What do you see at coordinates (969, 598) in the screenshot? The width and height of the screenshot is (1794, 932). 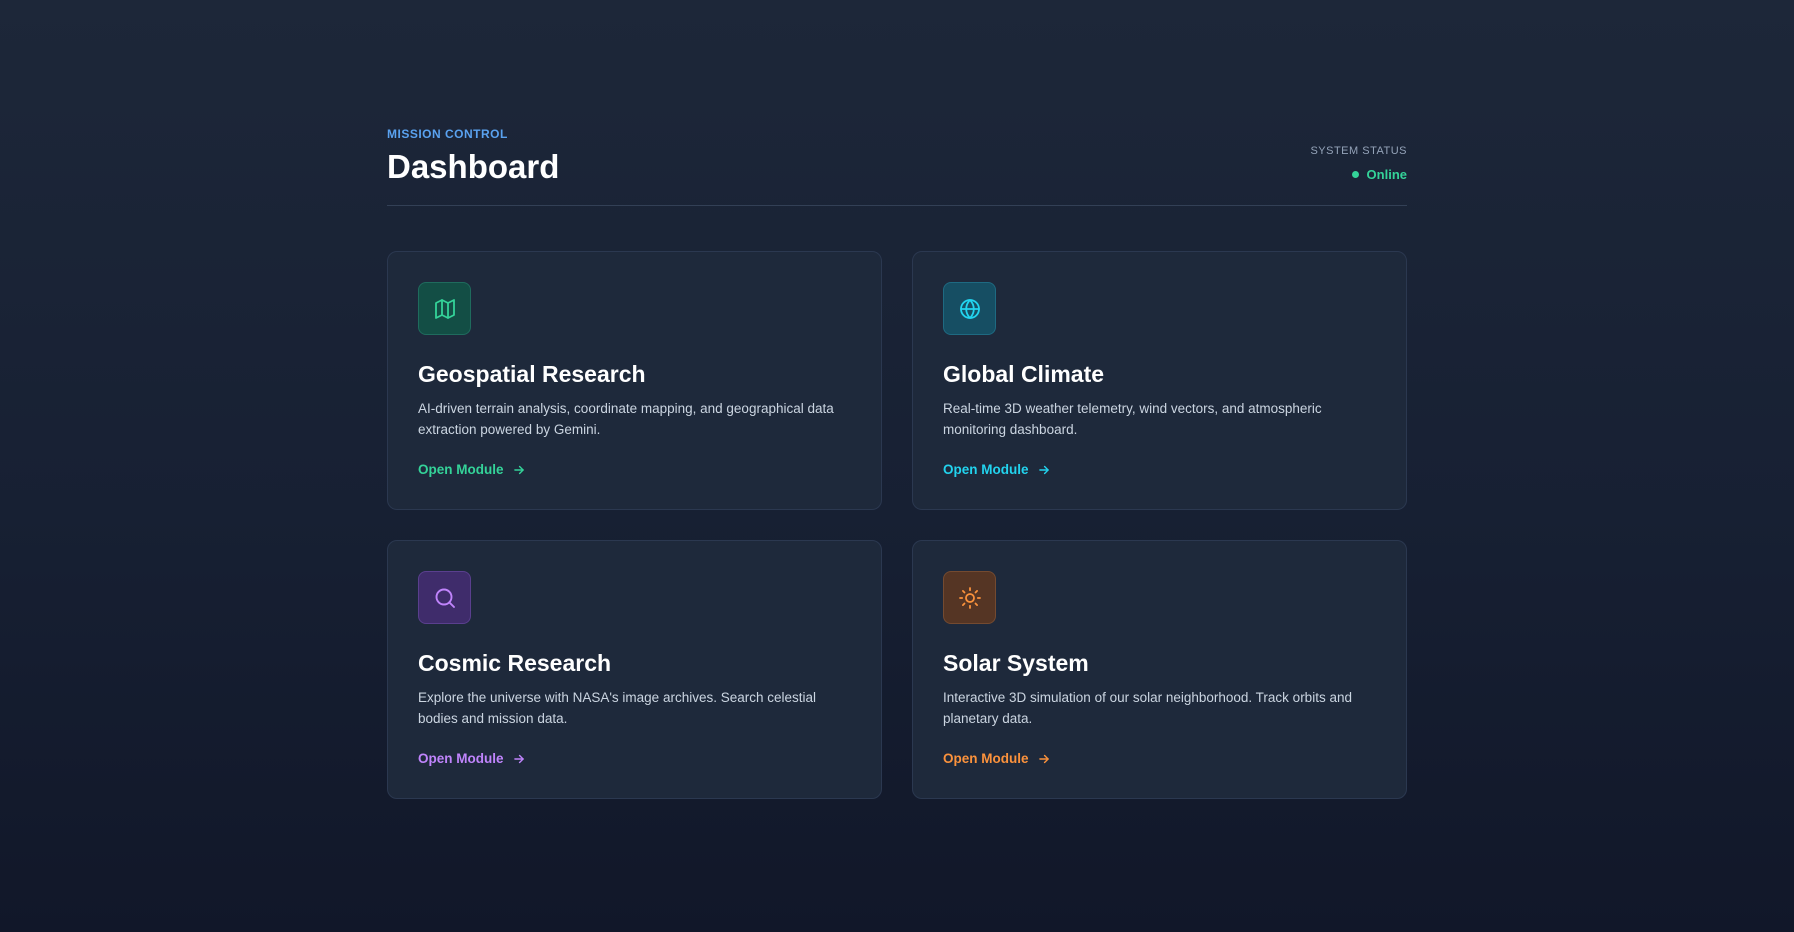 I see `sun-icon` at bounding box center [969, 598].